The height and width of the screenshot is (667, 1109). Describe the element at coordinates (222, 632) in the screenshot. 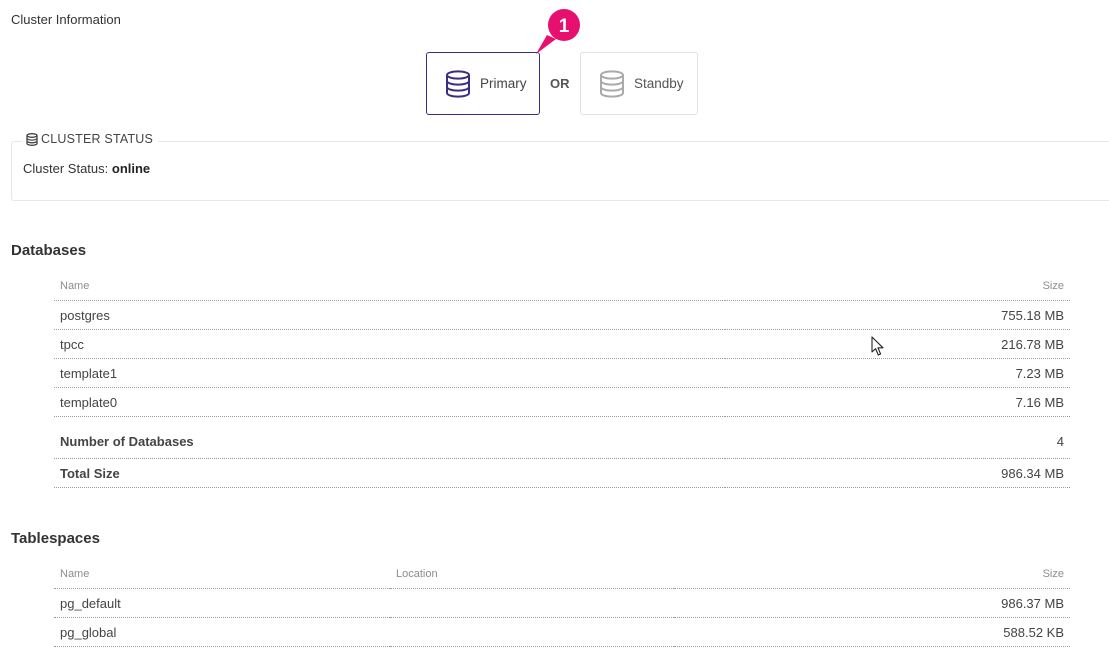

I see `tablespace-name: pg_global` at that location.